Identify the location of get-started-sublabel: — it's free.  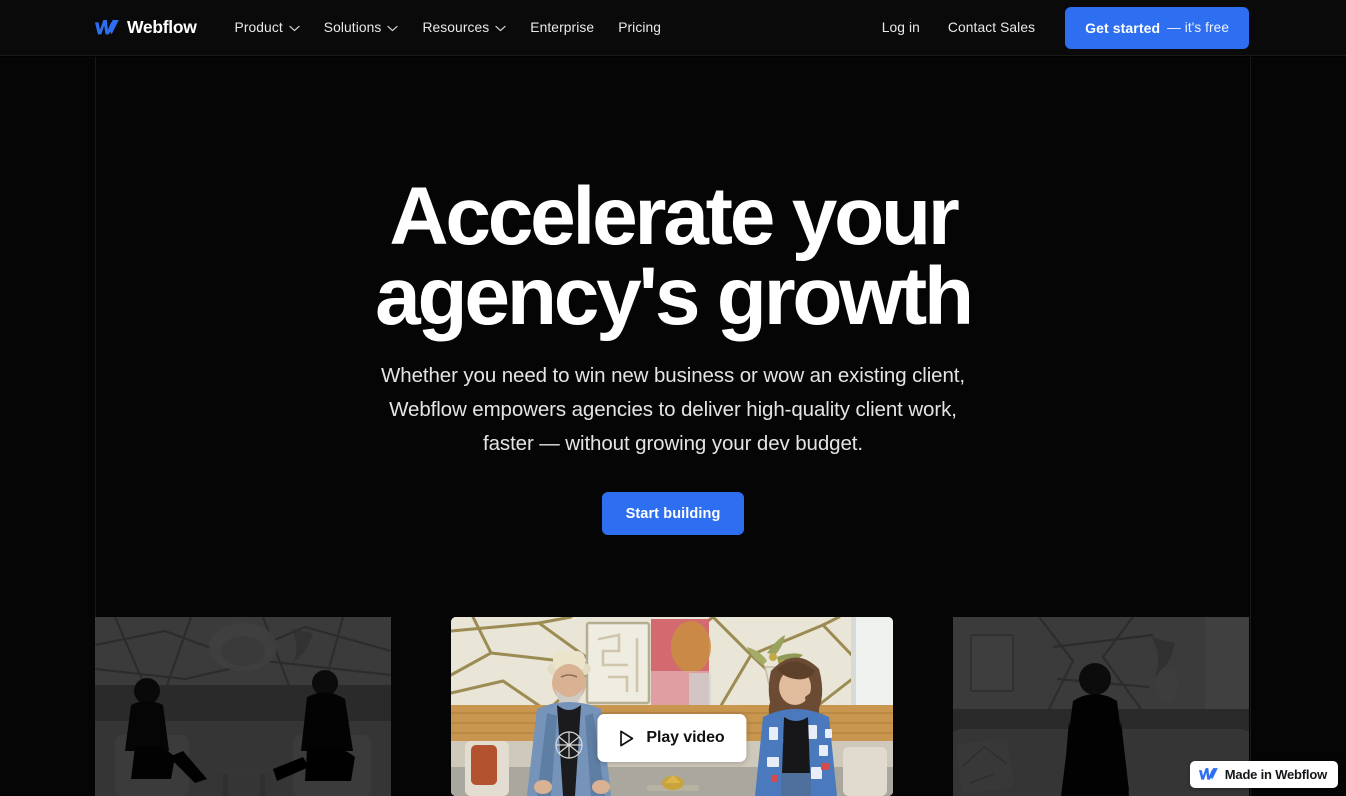
(1198, 27).